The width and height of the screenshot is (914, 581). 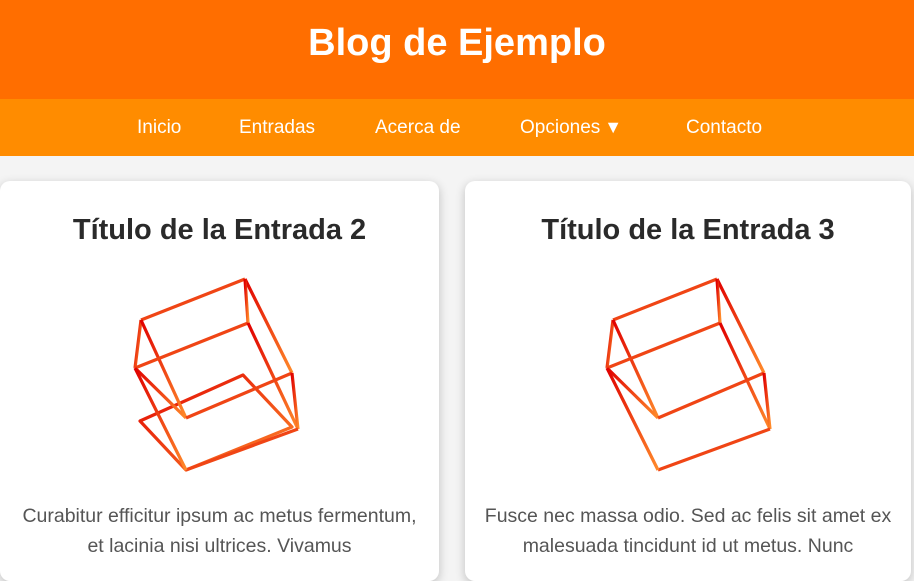 What do you see at coordinates (418, 127) in the screenshot?
I see `nav-item-acerca-de: Acerca de` at bounding box center [418, 127].